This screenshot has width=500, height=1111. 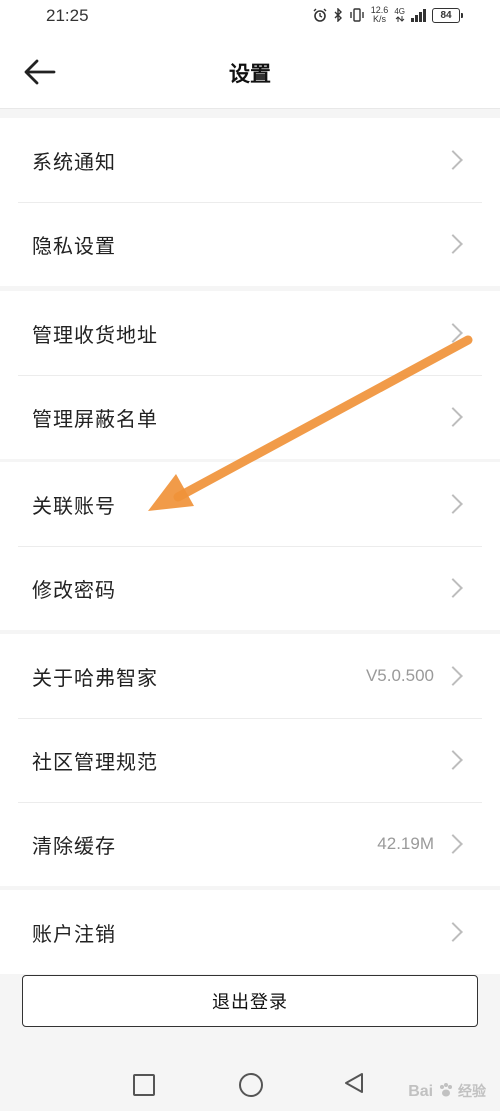 What do you see at coordinates (250, 1001) in the screenshot?
I see `logout-button: 退出登录` at bounding box center [250, 1001].